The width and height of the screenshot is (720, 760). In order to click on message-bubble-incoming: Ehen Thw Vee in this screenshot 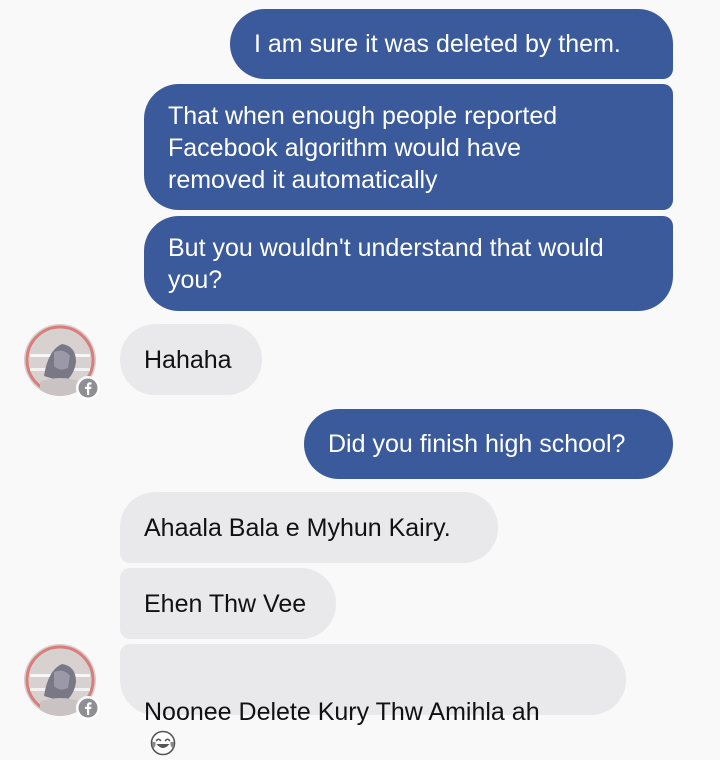, I will do `click(228, 603)`.